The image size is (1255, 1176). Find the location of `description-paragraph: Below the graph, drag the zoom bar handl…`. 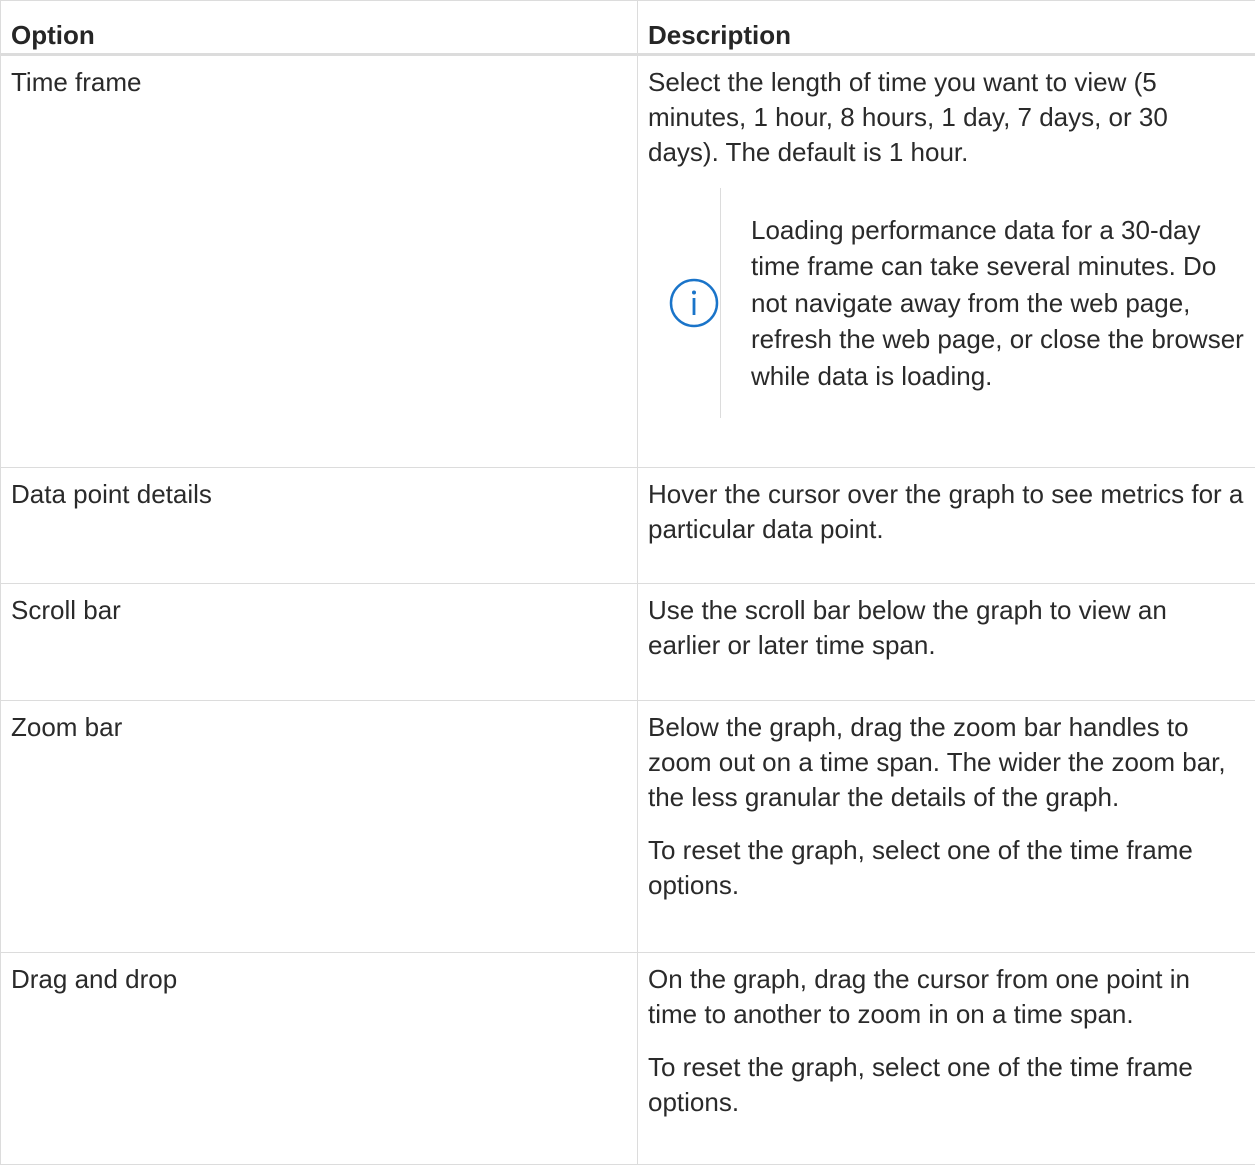

description-paragraph: Below the graph, drag the zoom bar handl… is located at coordinates (937, 762).